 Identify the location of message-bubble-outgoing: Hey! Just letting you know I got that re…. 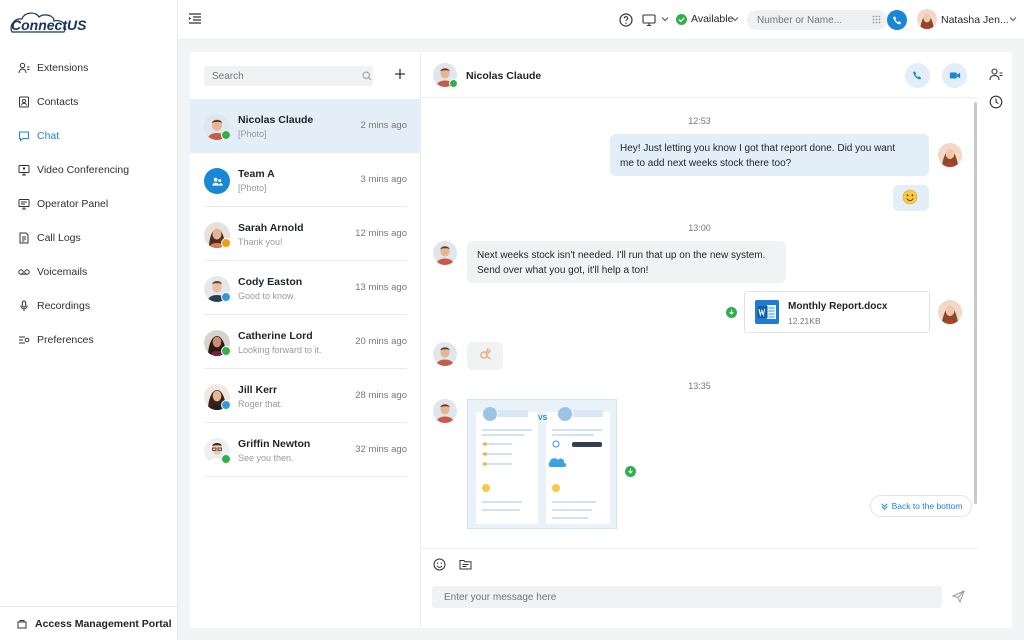
(769, 155).